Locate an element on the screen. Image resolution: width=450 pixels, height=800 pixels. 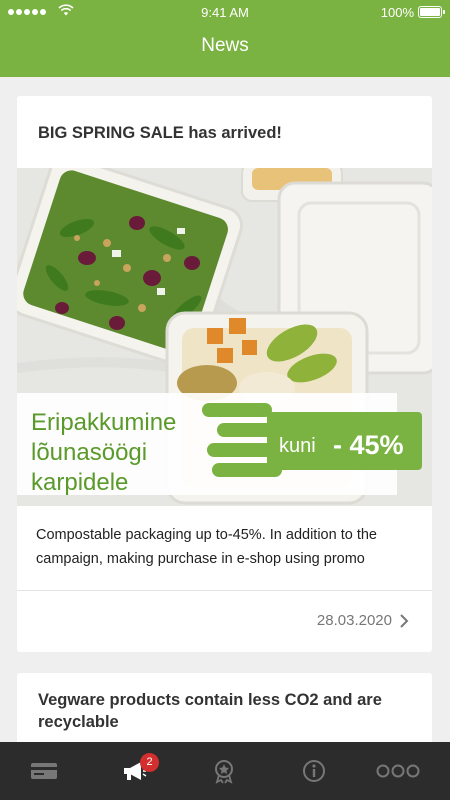
card-icon is located at coordinates (44, 771).